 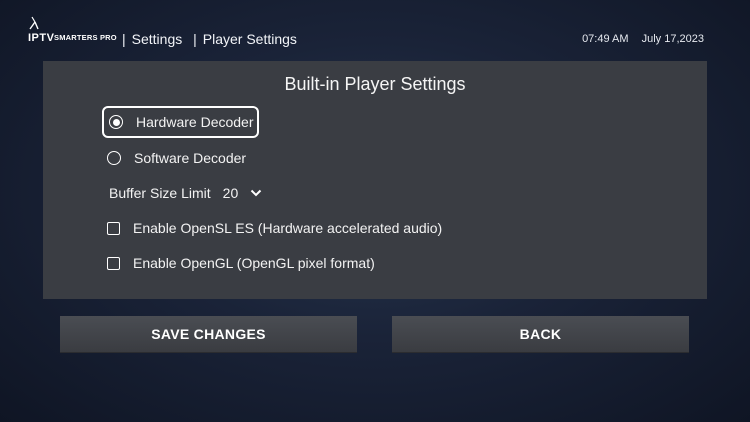 What do you see at coordinates (116, 122) in the screenshot?
I see `radio-selected-icon` at bounding box center [116, 122].